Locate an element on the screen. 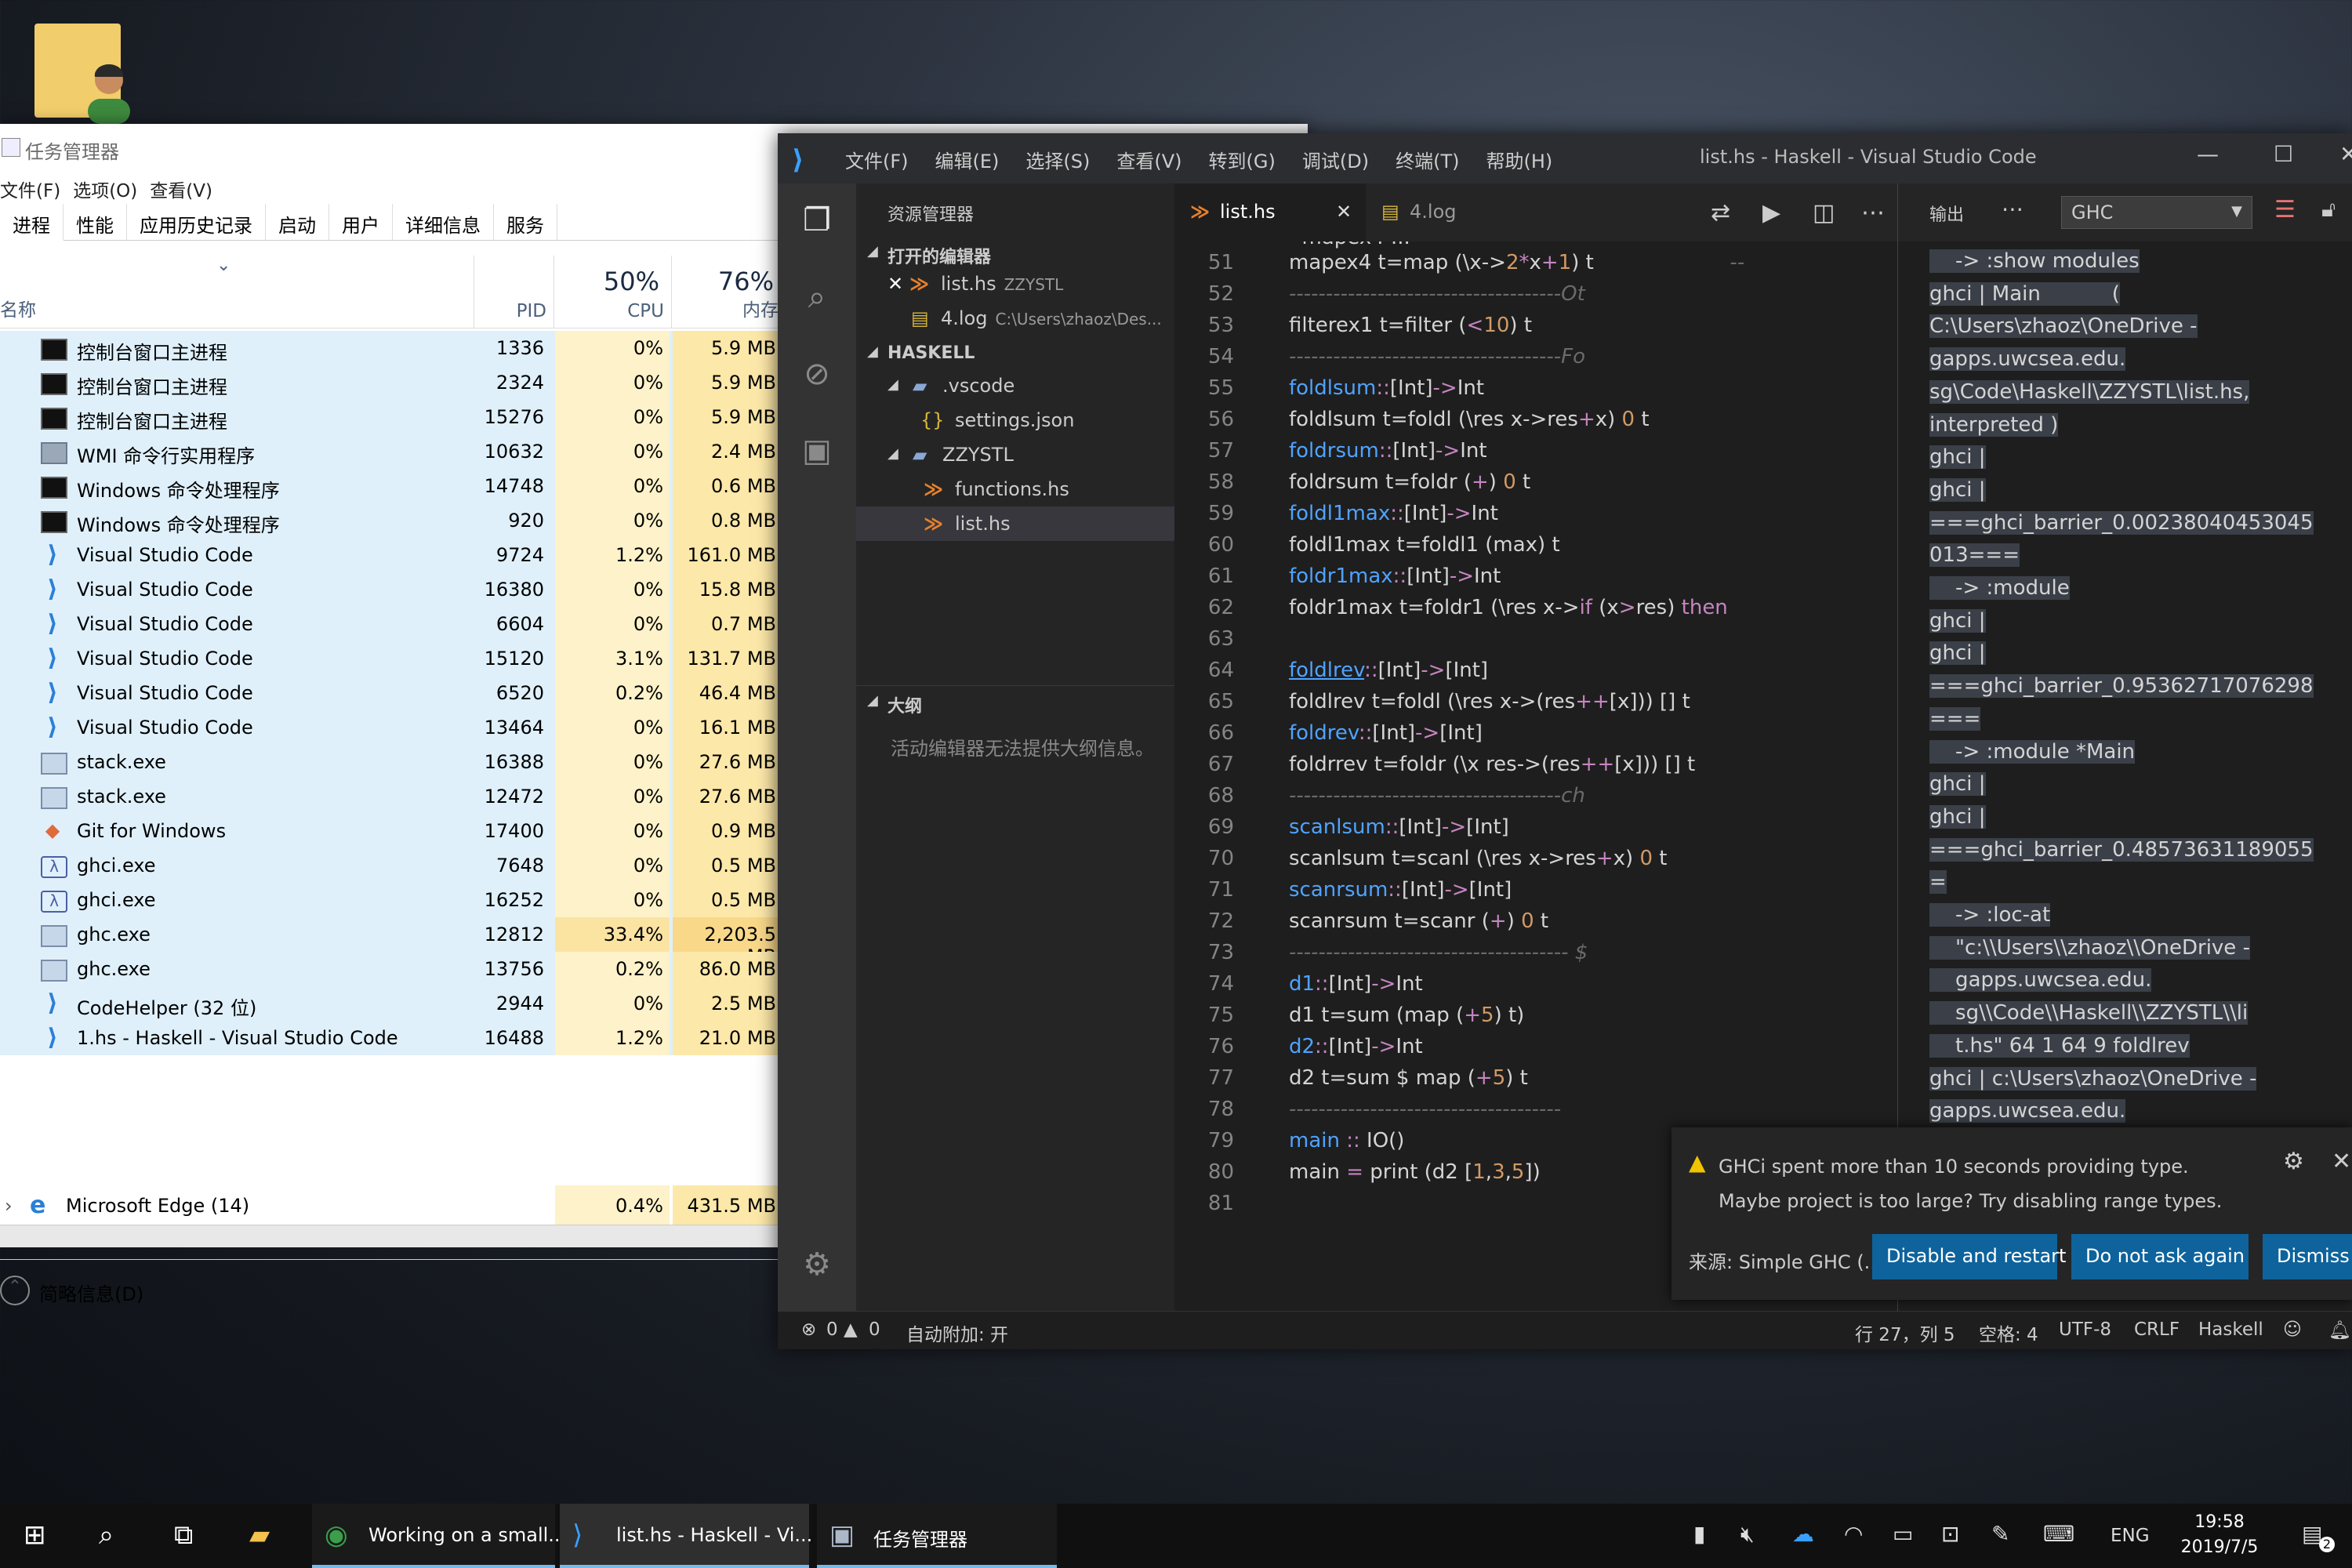  tree-folder-vscode: ◢ ▰ .vscode is located at coordinates (1015, 385).